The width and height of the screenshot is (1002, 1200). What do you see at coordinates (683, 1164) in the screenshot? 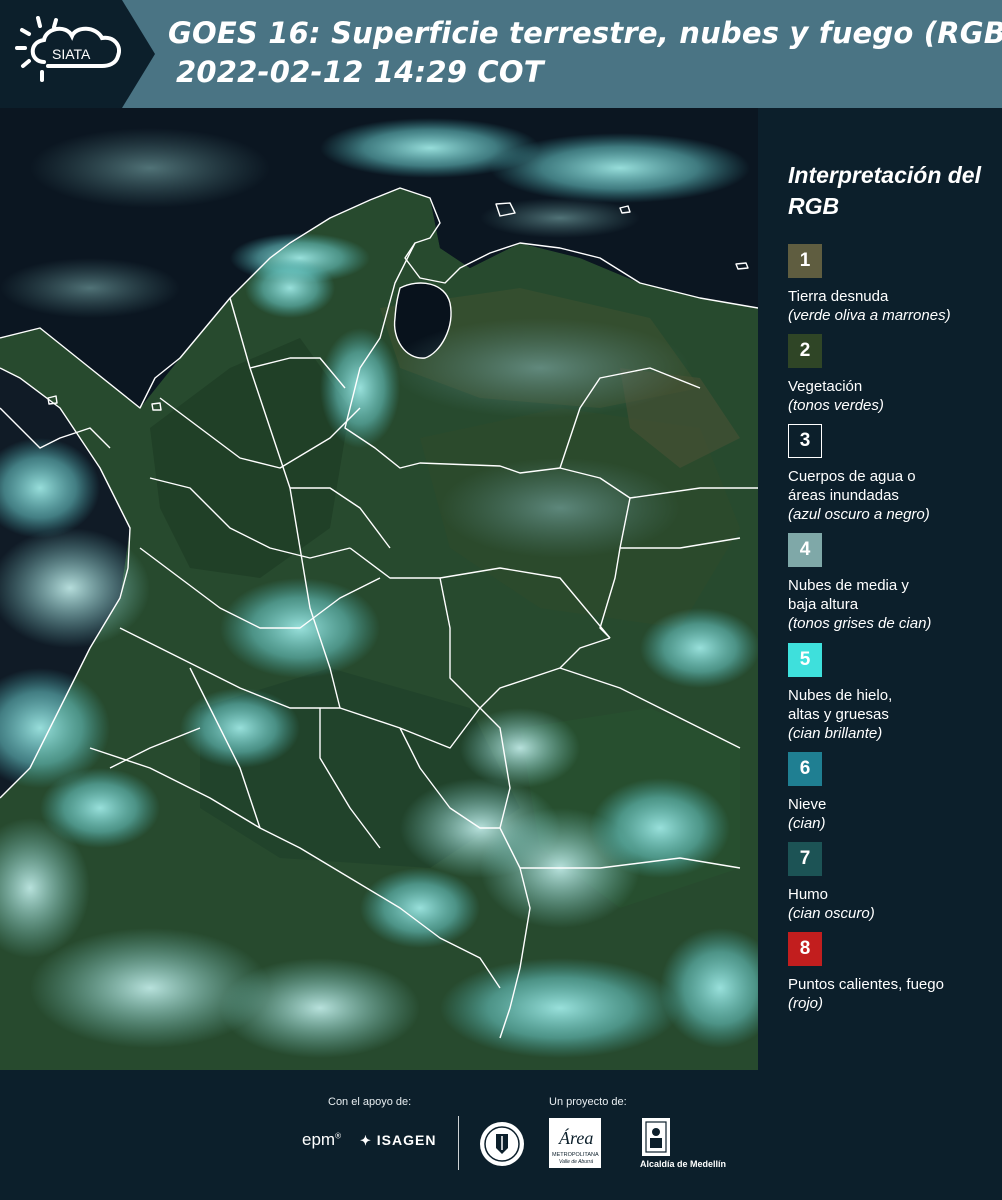
I see `alcaldia-logo-text: Alcaldía de Medellín` at bounding box center [683, 1164].